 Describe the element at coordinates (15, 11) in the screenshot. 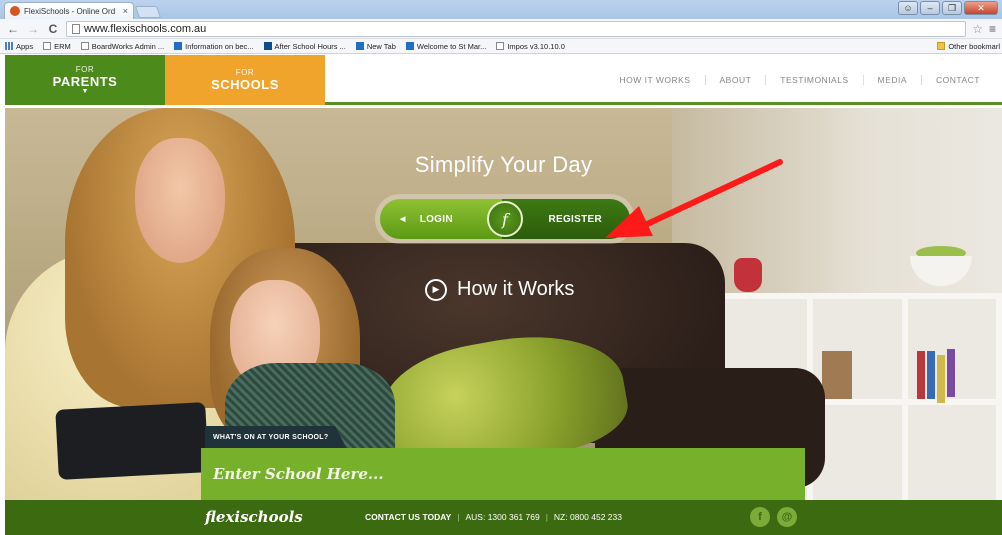

I see `flexischools-favicon-icon` at that location.